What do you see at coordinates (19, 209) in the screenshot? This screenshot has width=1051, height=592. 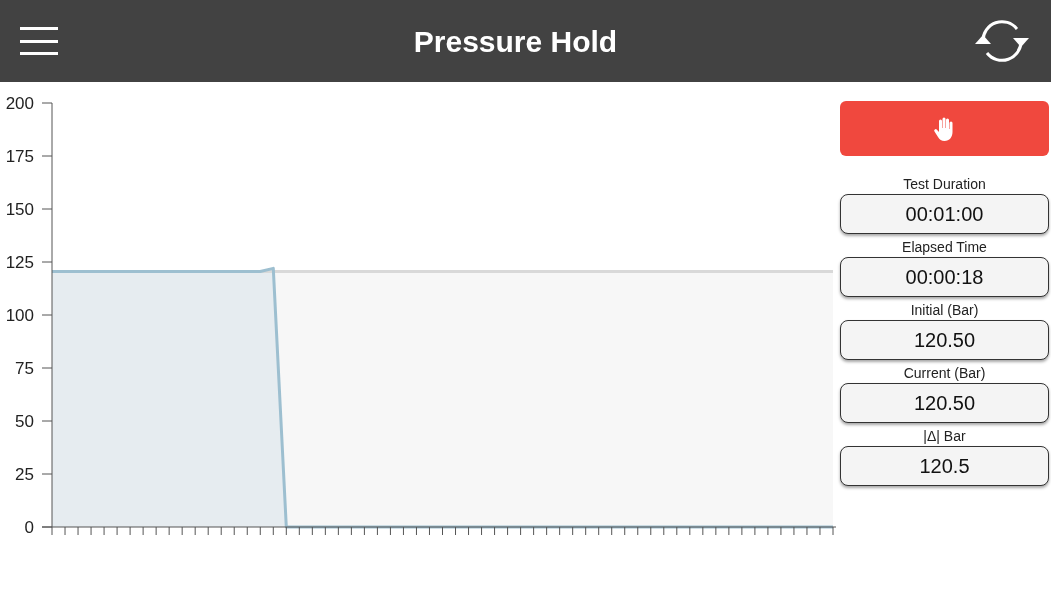 I see `y-tick-label: 150` at bounding box center [19, 209].